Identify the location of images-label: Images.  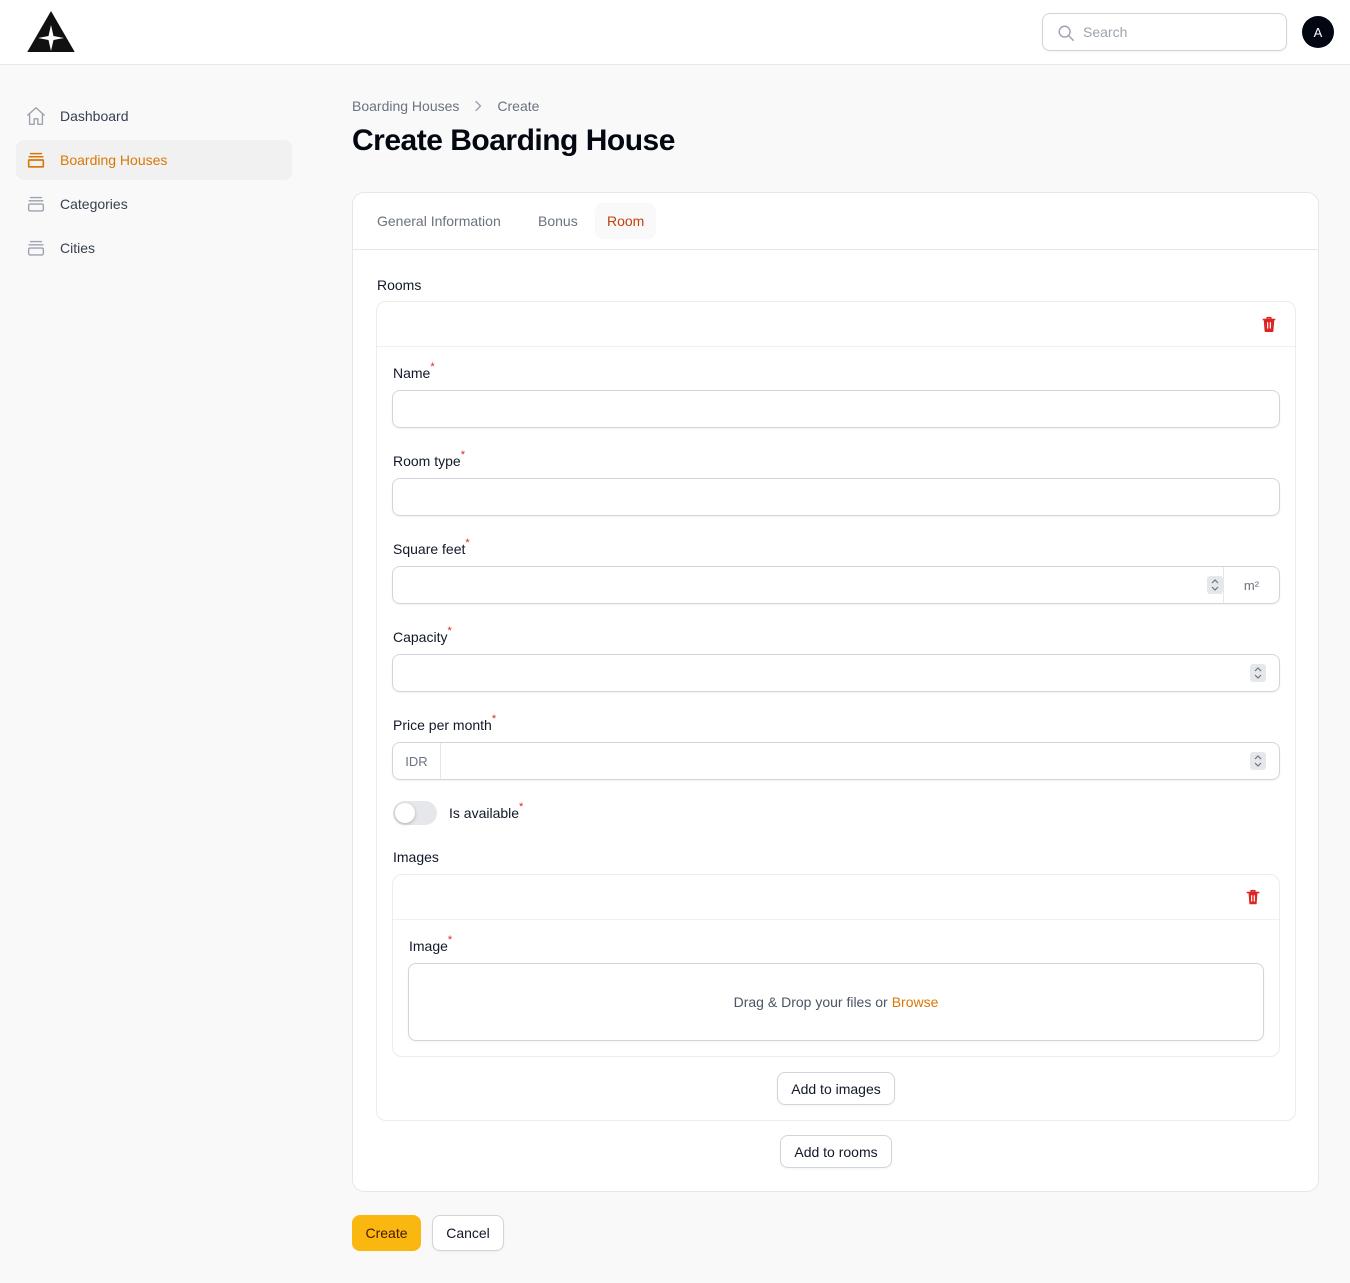
(416, 857).